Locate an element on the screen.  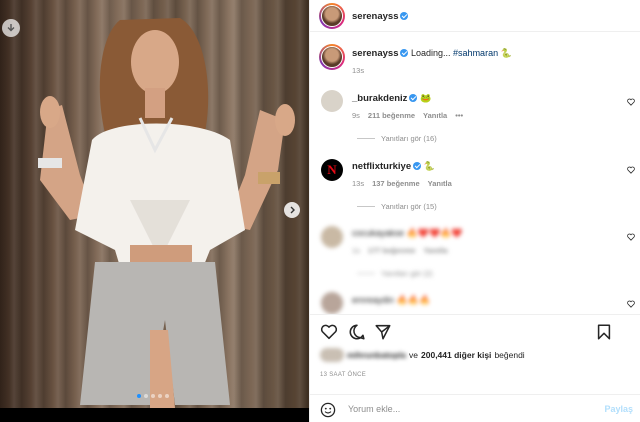
comment-likes: 137 beğenme is located at coordinates (396, 183).